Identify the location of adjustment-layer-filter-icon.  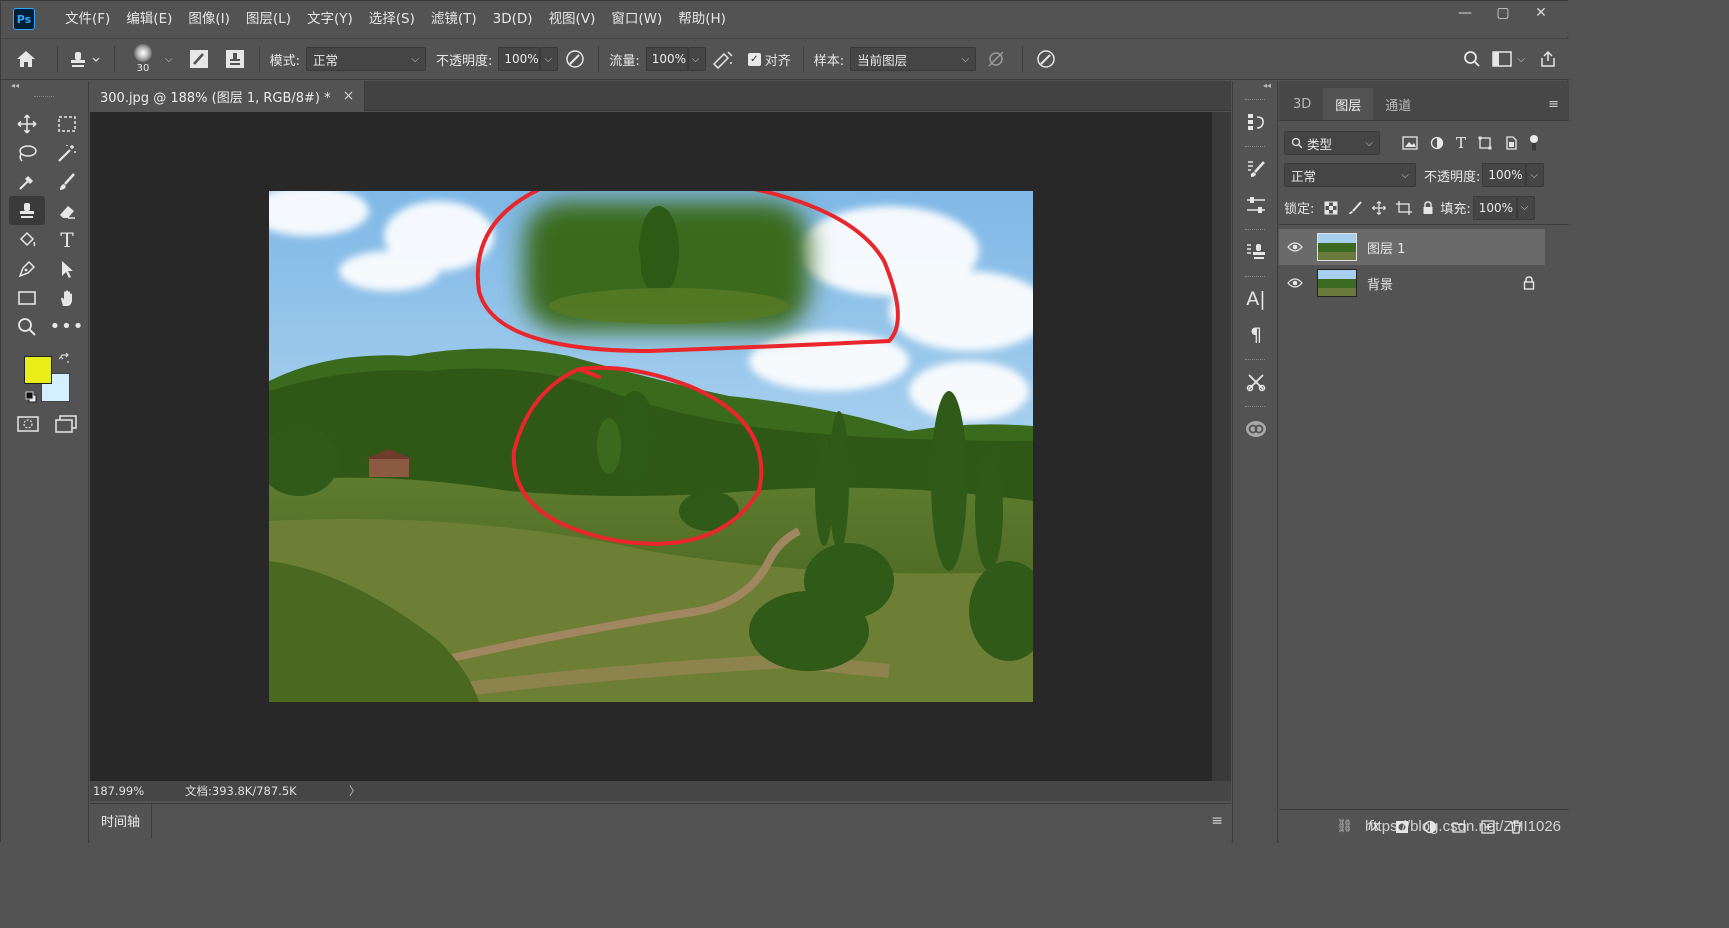
(1437, 143).